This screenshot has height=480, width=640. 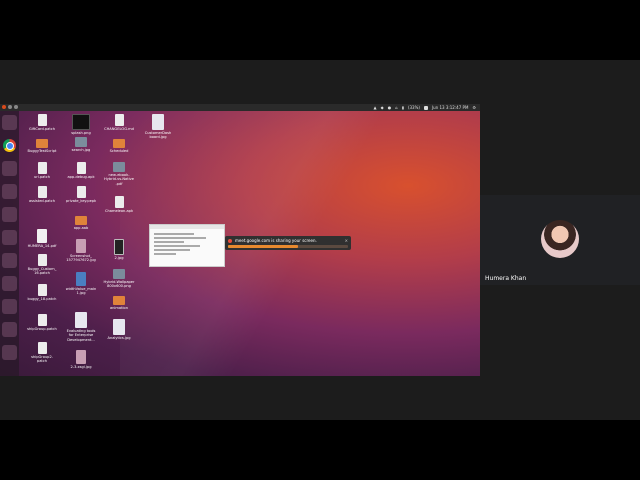 What do you see at coordinates (396, 107) in the screenshot?
I see `wifi-icon: ⌂` at bounding box center [396, 107].